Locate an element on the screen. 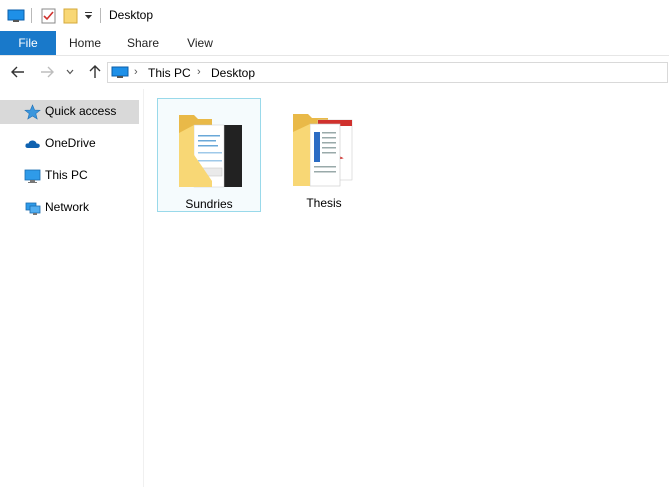 This screenshot has width=669, height=487. tab-view: View is located at coordinates (200, 43).